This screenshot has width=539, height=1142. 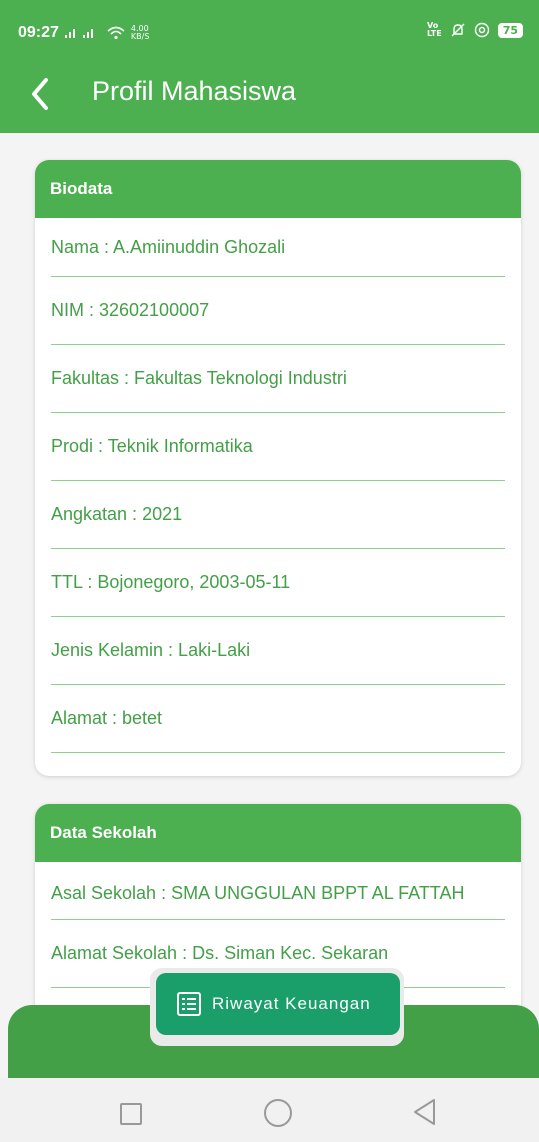 I want to click on biodata-row-angkatan: Angkatan : 2021, so click(x=278, y=515).